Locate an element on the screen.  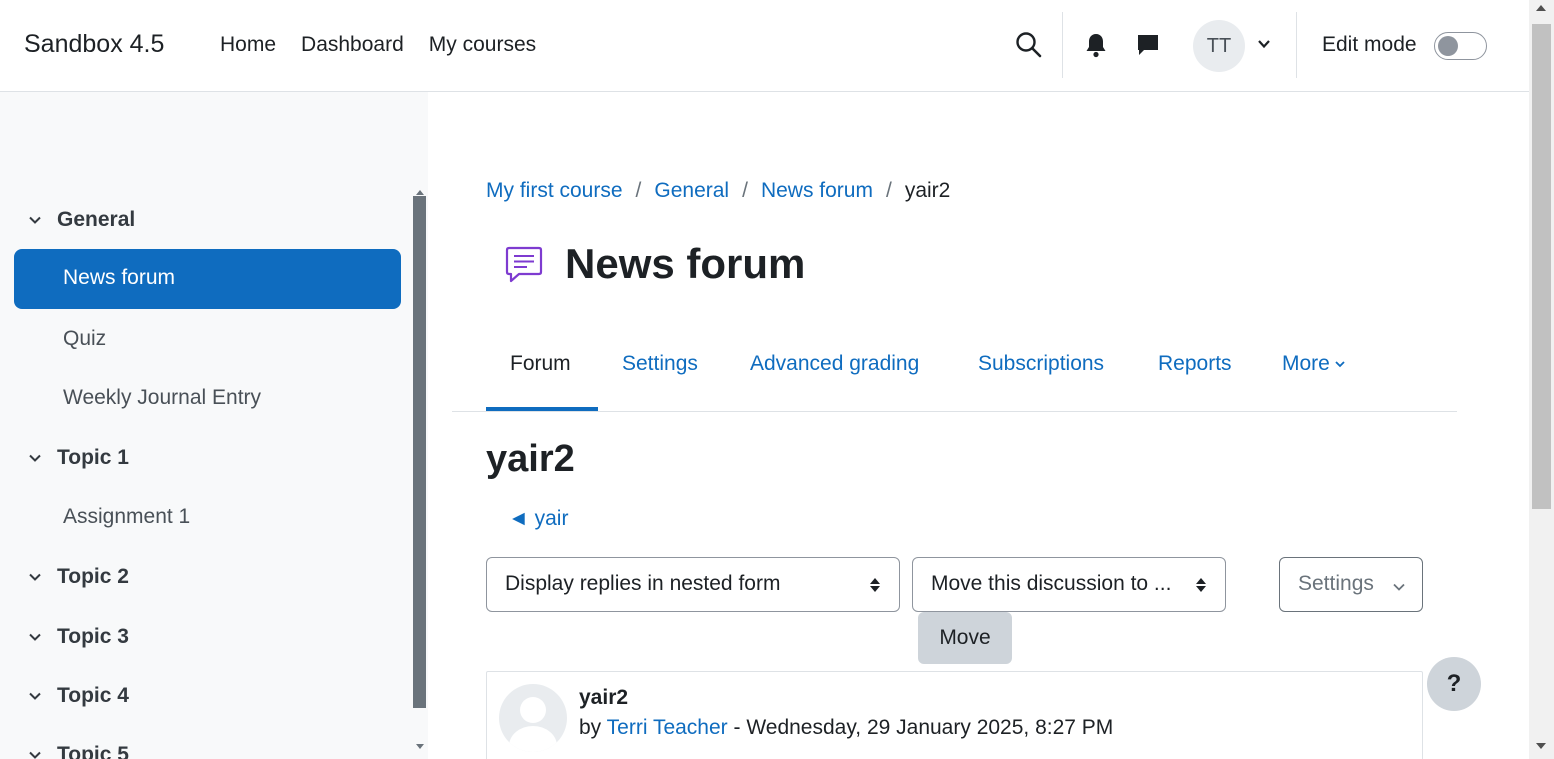
post-subject: yair2 is located at coordinates (604, 697).